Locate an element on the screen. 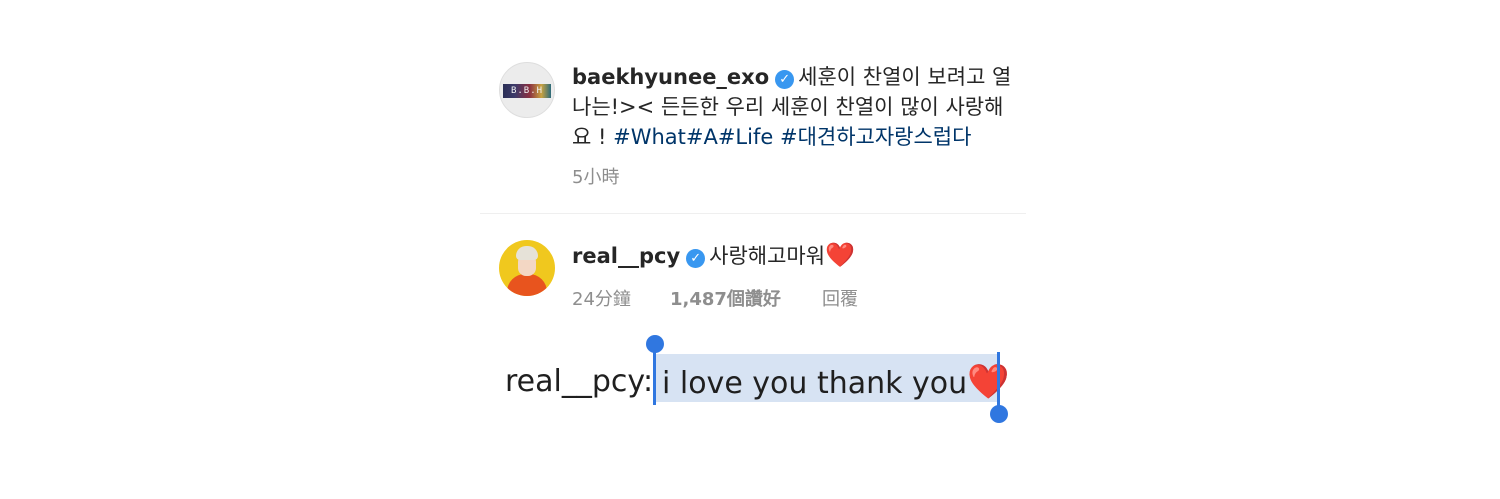  comment-likes: 1,487個讚好 is located at coordinates (725, 298).